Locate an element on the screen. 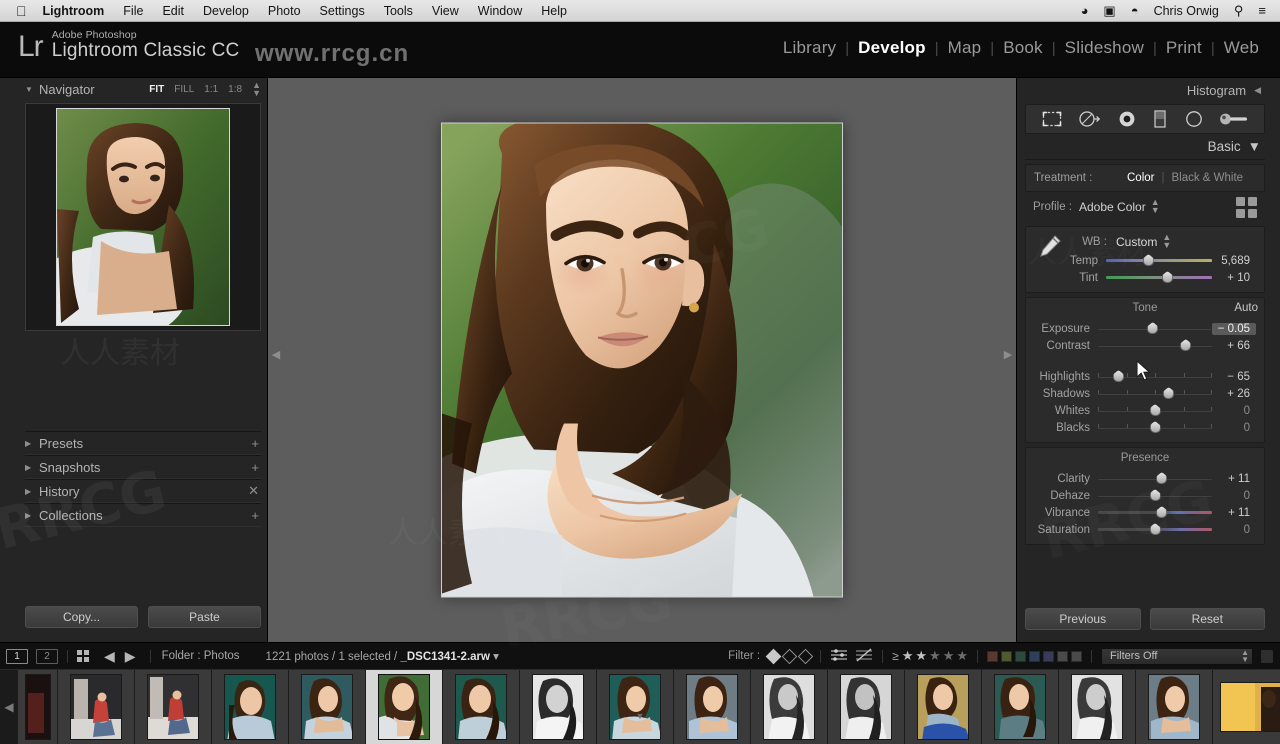 This screenshot has width=1280, height=744. list-item-selected is located at coordinates (404, 707).